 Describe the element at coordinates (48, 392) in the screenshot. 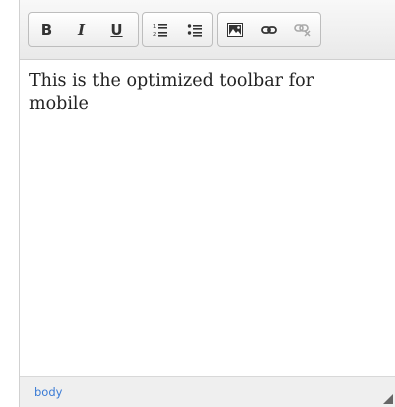

I see `element-path-body: body` at that location.